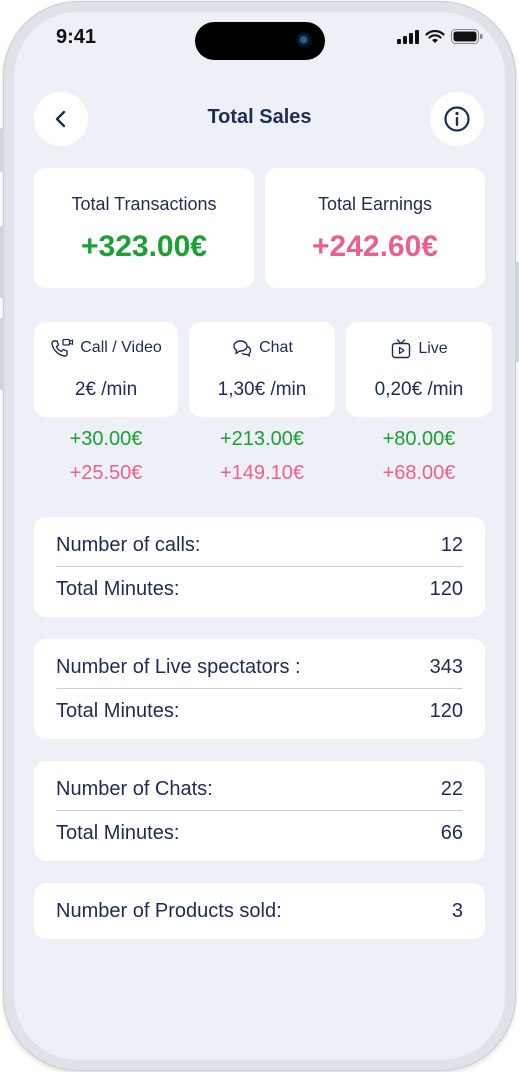 The image size is (519, 1072). Describe the element at coordinates (178, 667) in the screenshot. I see `live-spectators-label: Number of Live spectators :` at that location.